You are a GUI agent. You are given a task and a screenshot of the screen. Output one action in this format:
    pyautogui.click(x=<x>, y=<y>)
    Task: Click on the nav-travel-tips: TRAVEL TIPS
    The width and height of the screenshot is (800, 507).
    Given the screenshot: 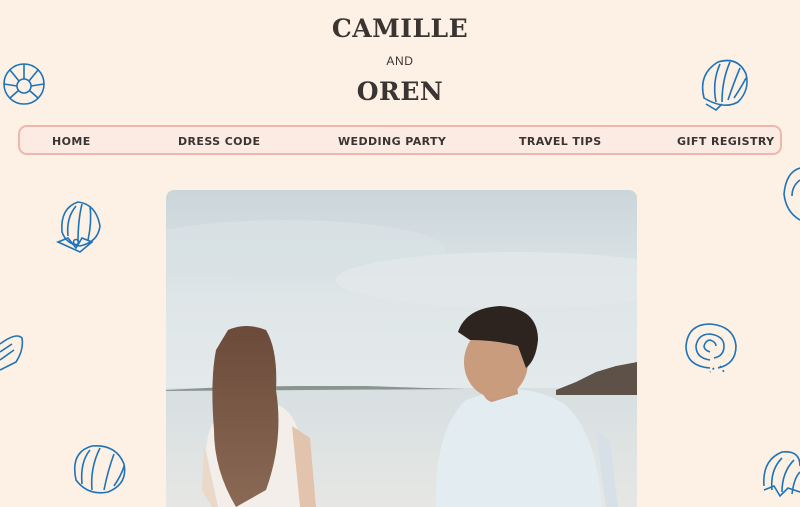 What is the action you would take?
    pyautogui.click(x=560, y=142)
    